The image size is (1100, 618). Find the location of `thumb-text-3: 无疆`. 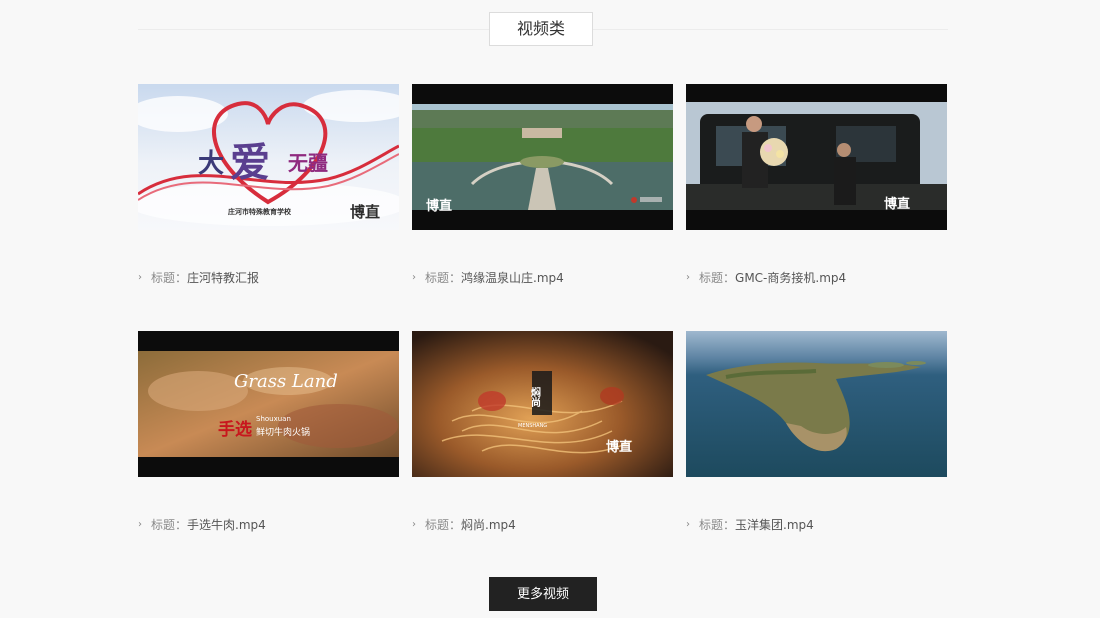

thumb-text-3: 无疆 is located at coordinates (308, 163).